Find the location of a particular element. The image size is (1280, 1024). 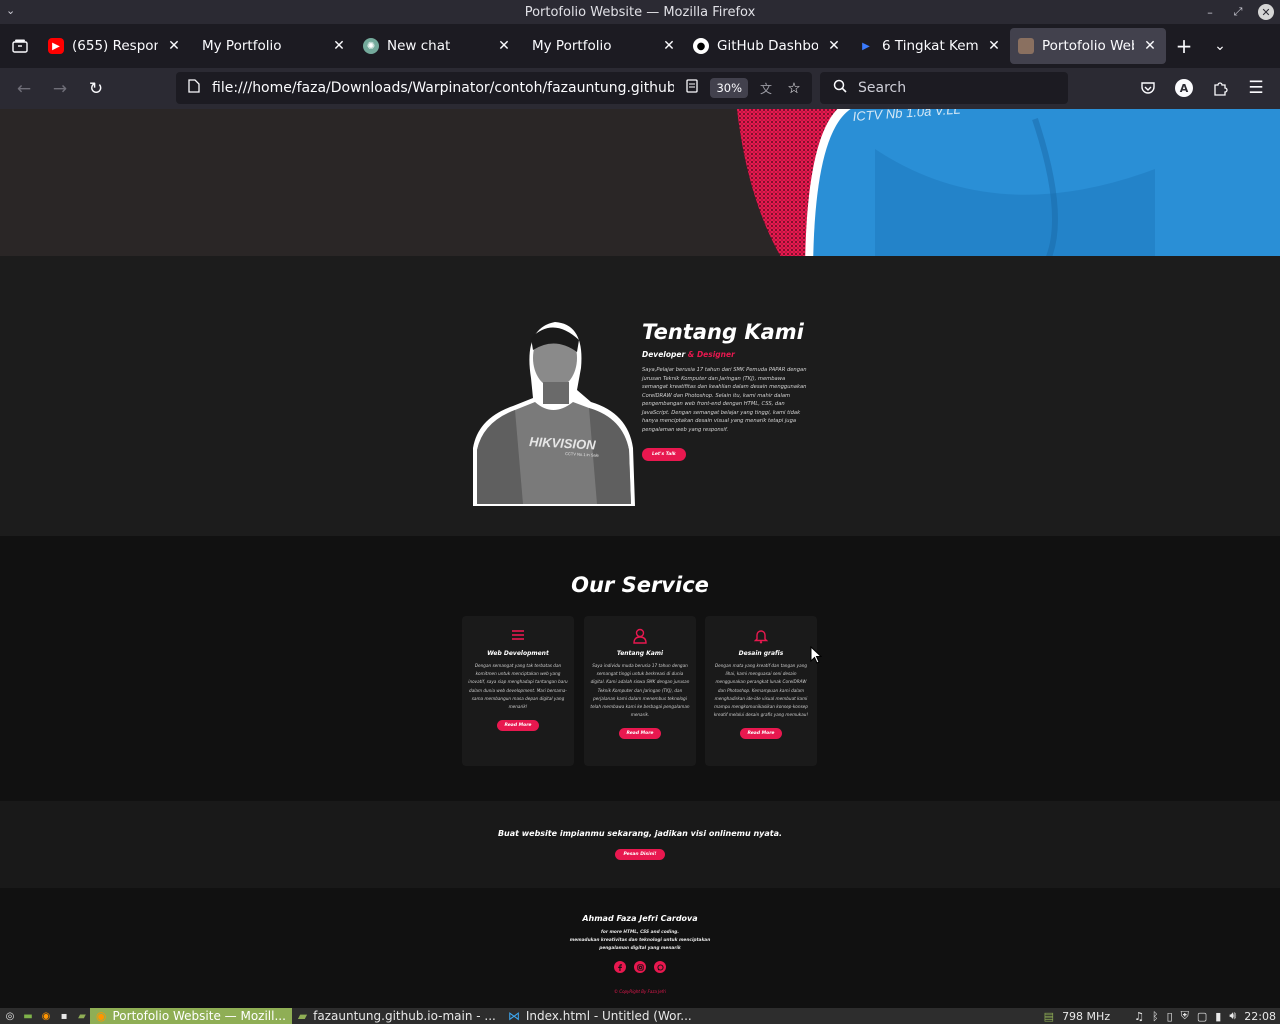

pocket-icon is located at coordinates (1148, 88).